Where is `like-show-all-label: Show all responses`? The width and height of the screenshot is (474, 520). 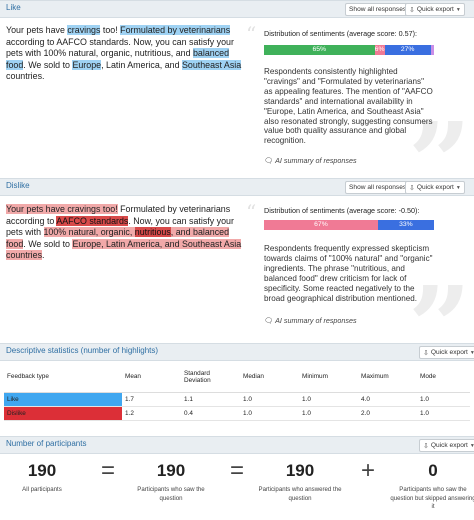
like-show-all-label: Show all responses is located at coordinates (378, 9).